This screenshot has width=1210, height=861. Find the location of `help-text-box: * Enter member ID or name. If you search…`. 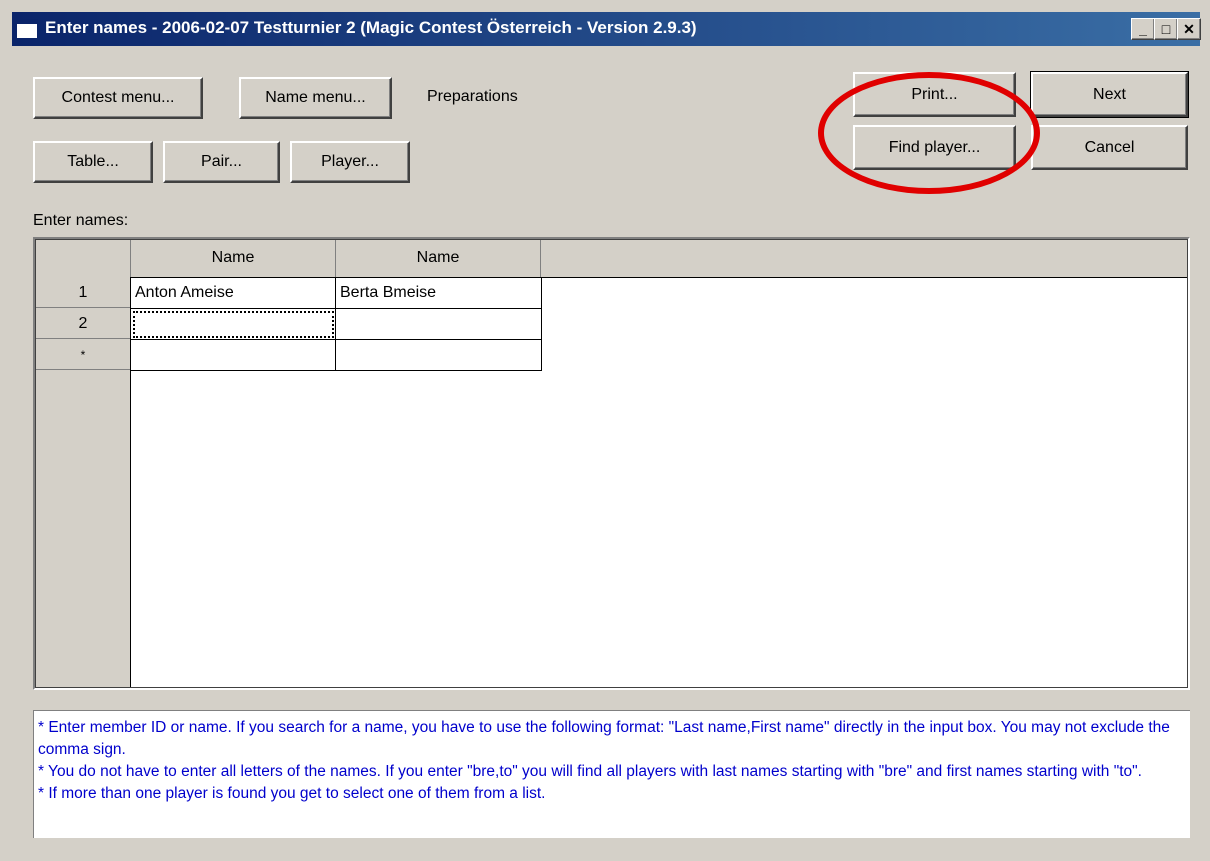

help-text-box: * Enter member ID or name. If you search… is located at coordinates (611, 774).